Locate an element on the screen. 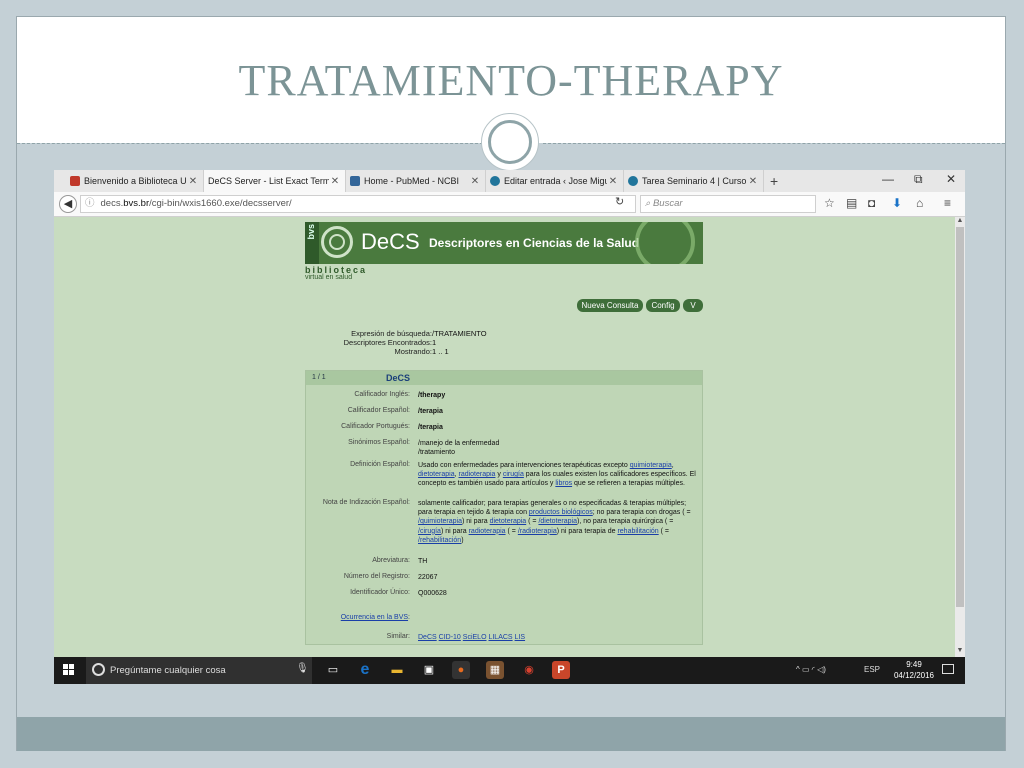  powerpoint-icon: P is located at coordinates (561, 670).